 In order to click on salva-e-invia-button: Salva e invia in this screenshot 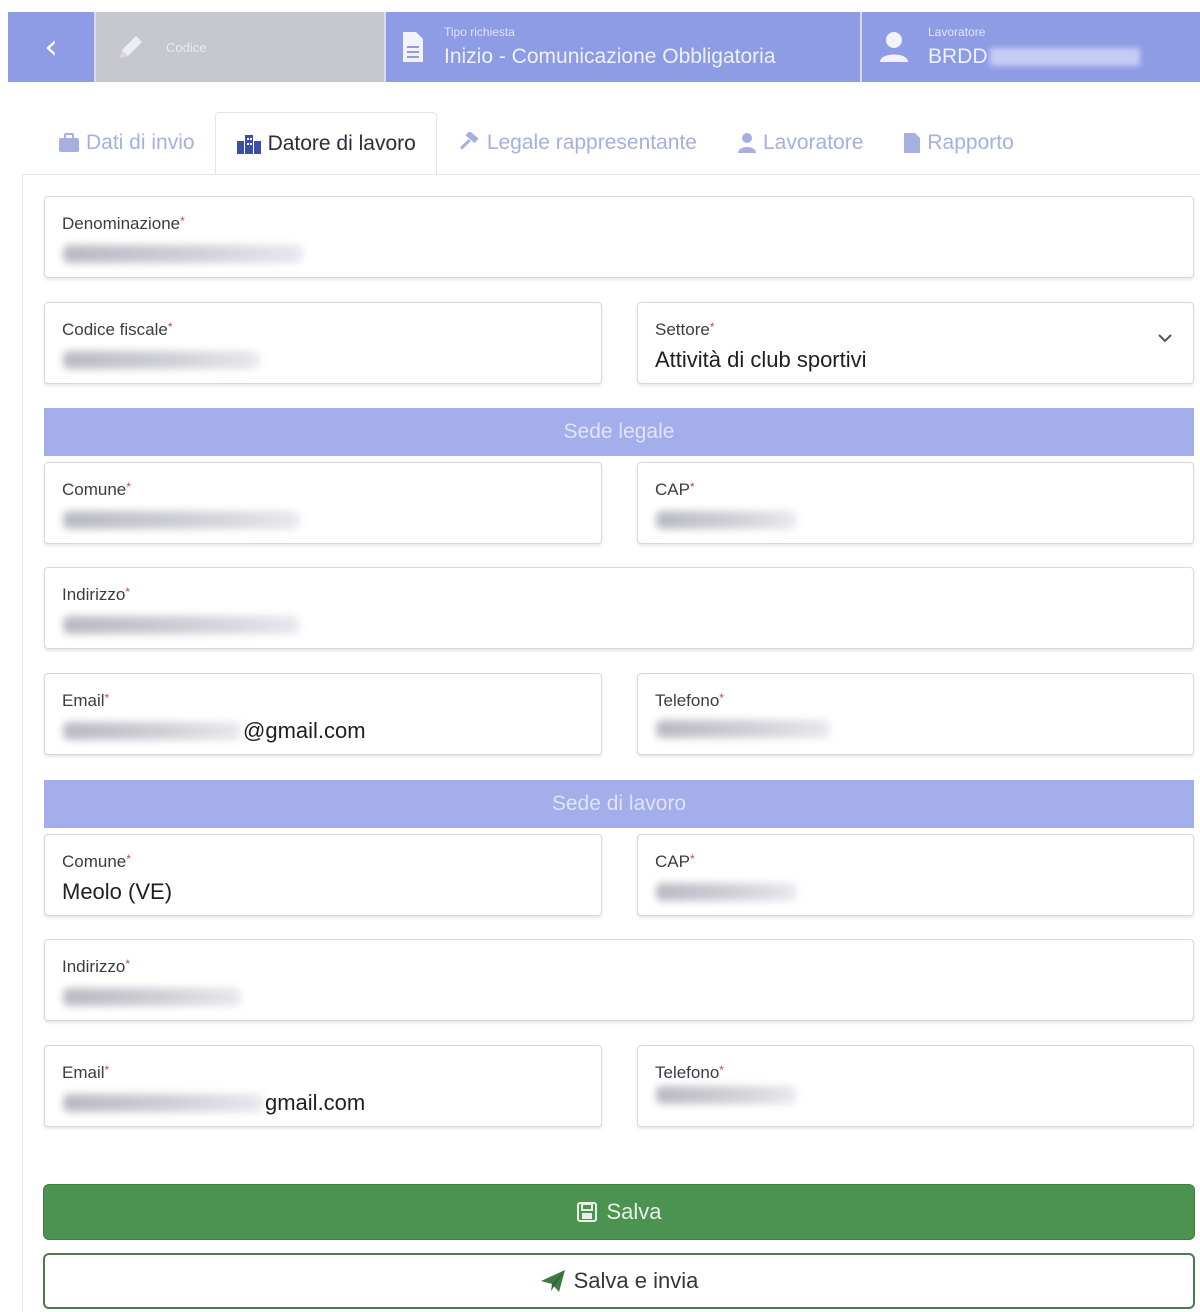, I will do `click(619, 1281)`.